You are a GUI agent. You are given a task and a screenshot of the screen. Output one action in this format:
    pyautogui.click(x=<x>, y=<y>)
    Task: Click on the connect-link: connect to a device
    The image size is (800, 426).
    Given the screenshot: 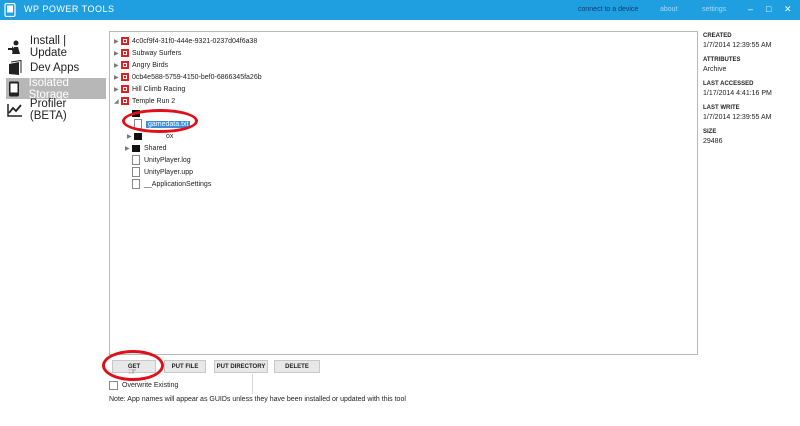 What is the action you would take?
    pyautogui.click(x=608, y=9)
    